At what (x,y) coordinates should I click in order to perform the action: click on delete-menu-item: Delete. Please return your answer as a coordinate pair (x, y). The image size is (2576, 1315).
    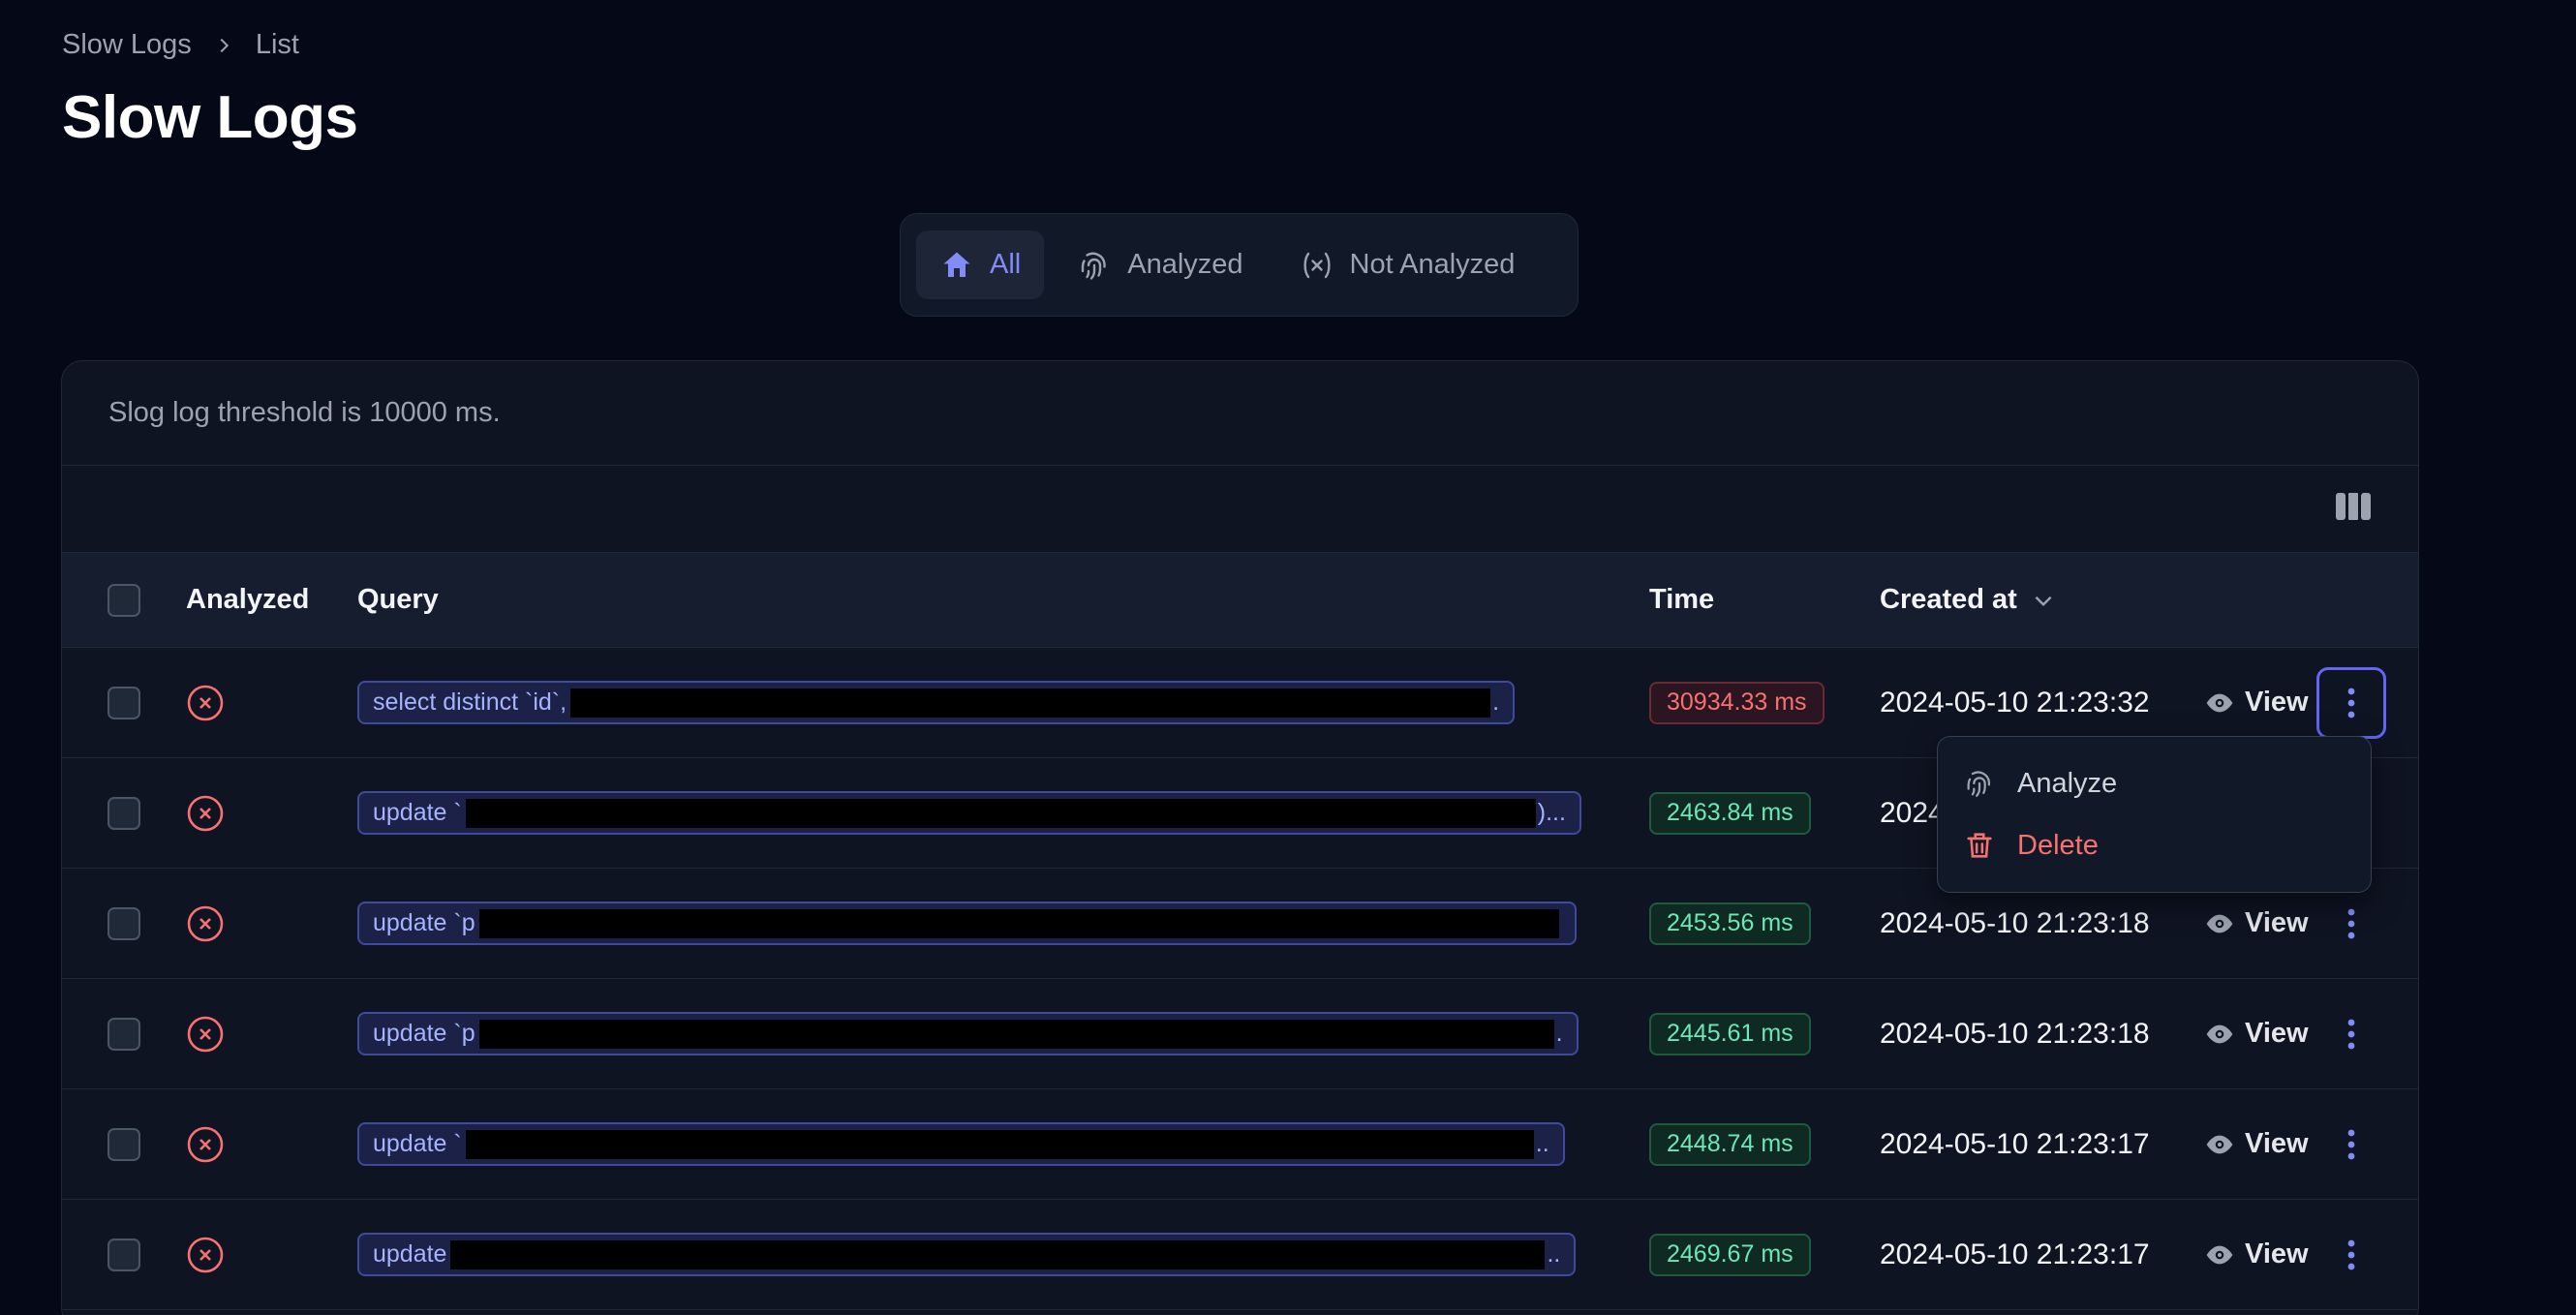
    Looking at the image, I should click on (2154, 845).